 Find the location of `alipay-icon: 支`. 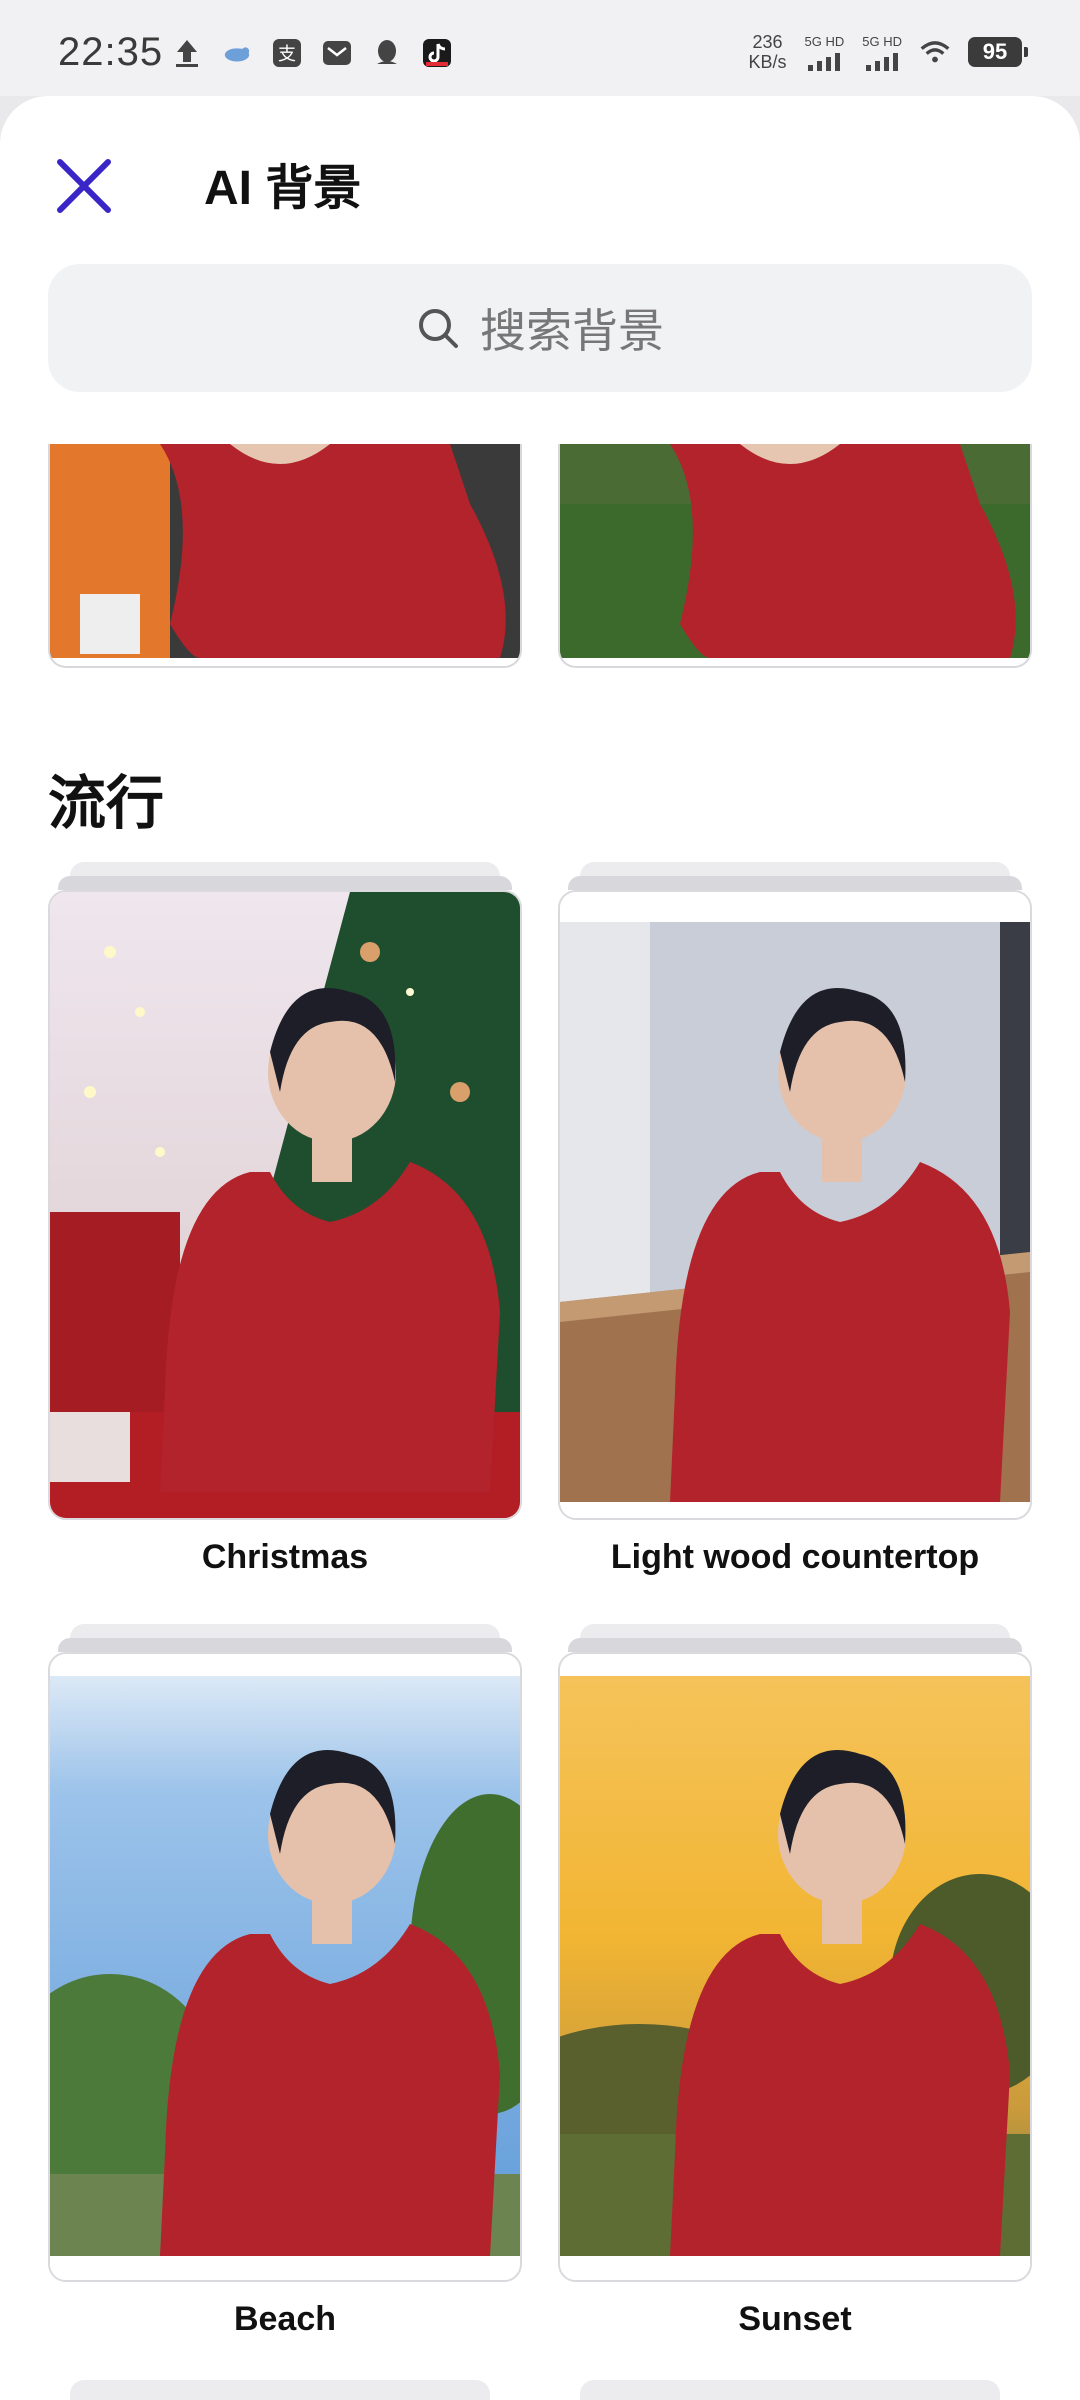

alipay-icon: 支 is located at coordinates (287, 53).